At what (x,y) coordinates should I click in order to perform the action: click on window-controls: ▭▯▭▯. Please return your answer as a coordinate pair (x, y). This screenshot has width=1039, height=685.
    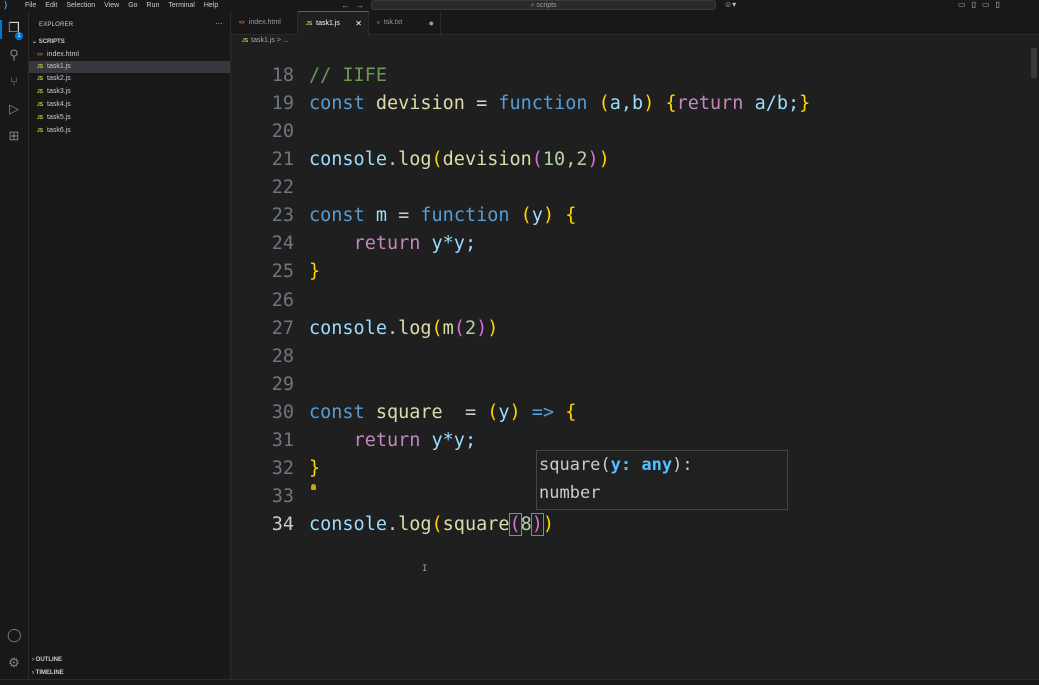
    Looking at the image, I should click on (982, 4).